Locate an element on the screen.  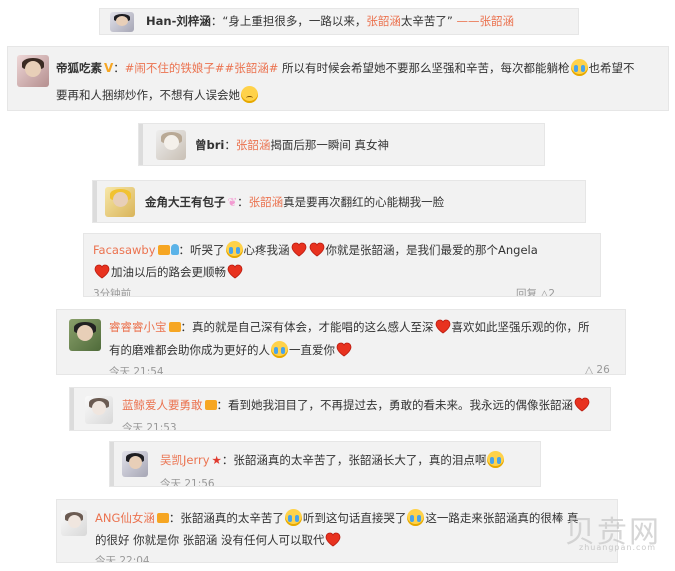
comment-time: 今天 22:04 is located at coordinates (122, 558).